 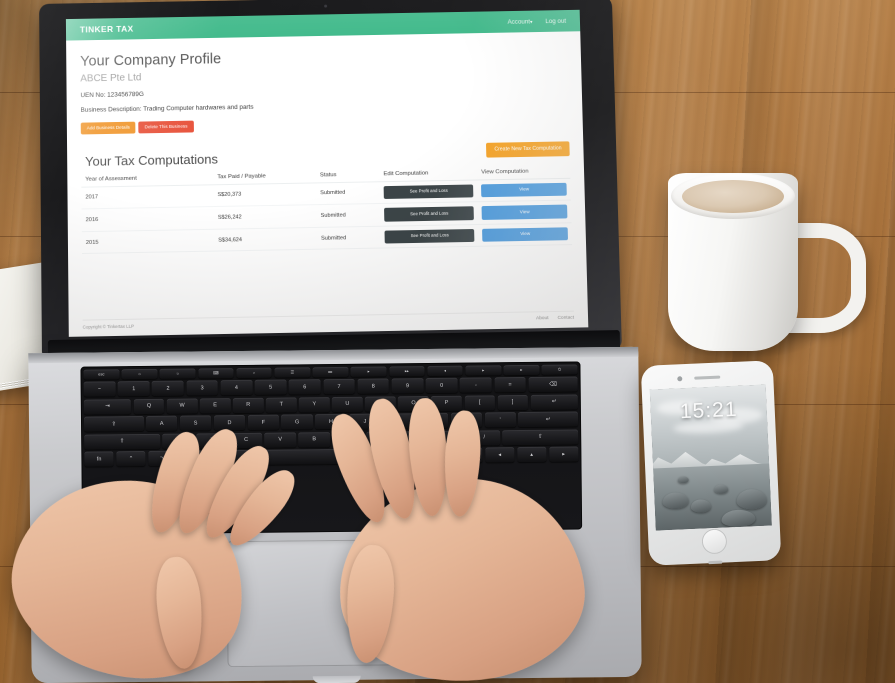 I want to click on cell-year: 2016, so click(x=148, y=219).